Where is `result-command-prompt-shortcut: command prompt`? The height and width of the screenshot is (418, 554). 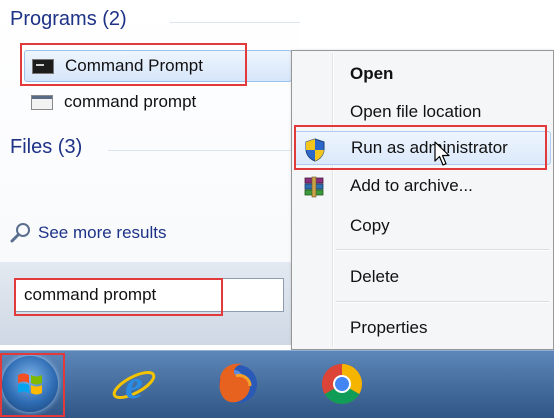
result-command-prompt-shortcut: command prompt is located at coordinates (154, 102).